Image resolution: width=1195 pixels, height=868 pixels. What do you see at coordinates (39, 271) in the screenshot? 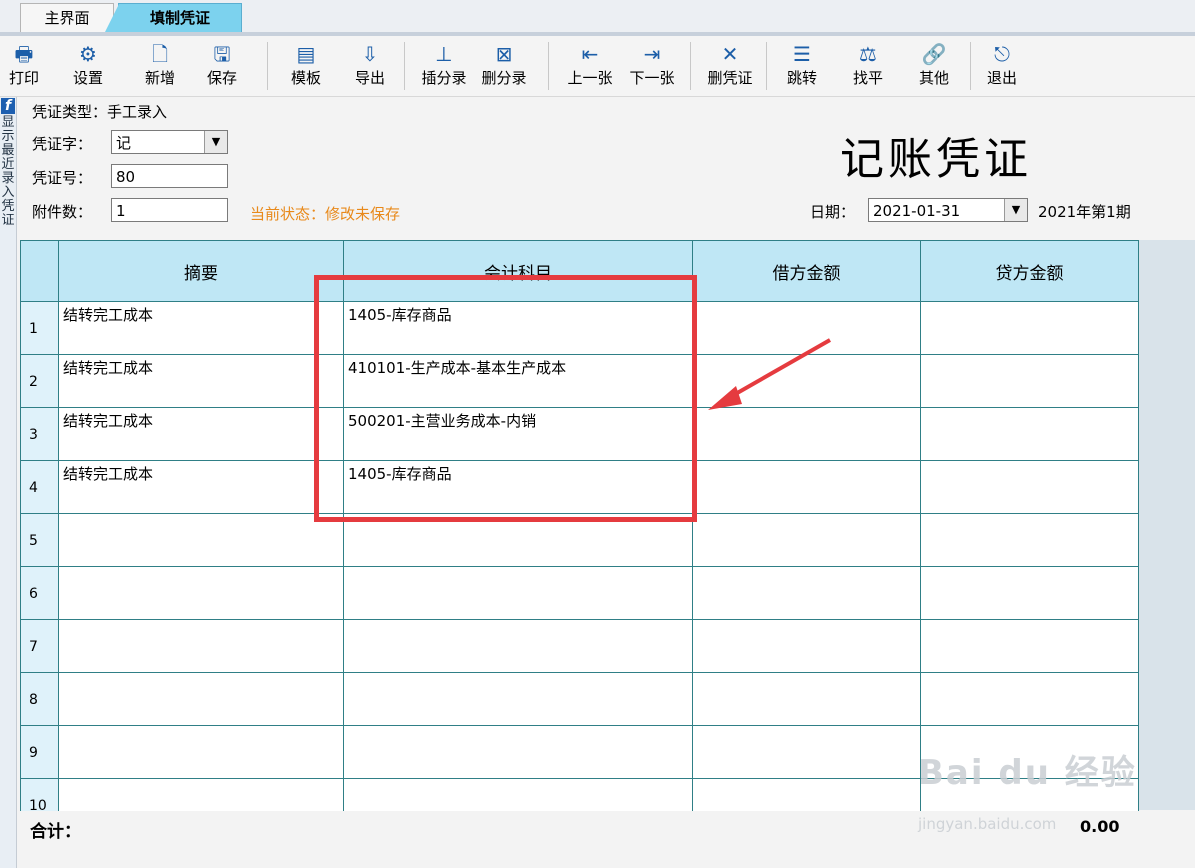
I see `row-number-header` at bounding box center [39, 271].